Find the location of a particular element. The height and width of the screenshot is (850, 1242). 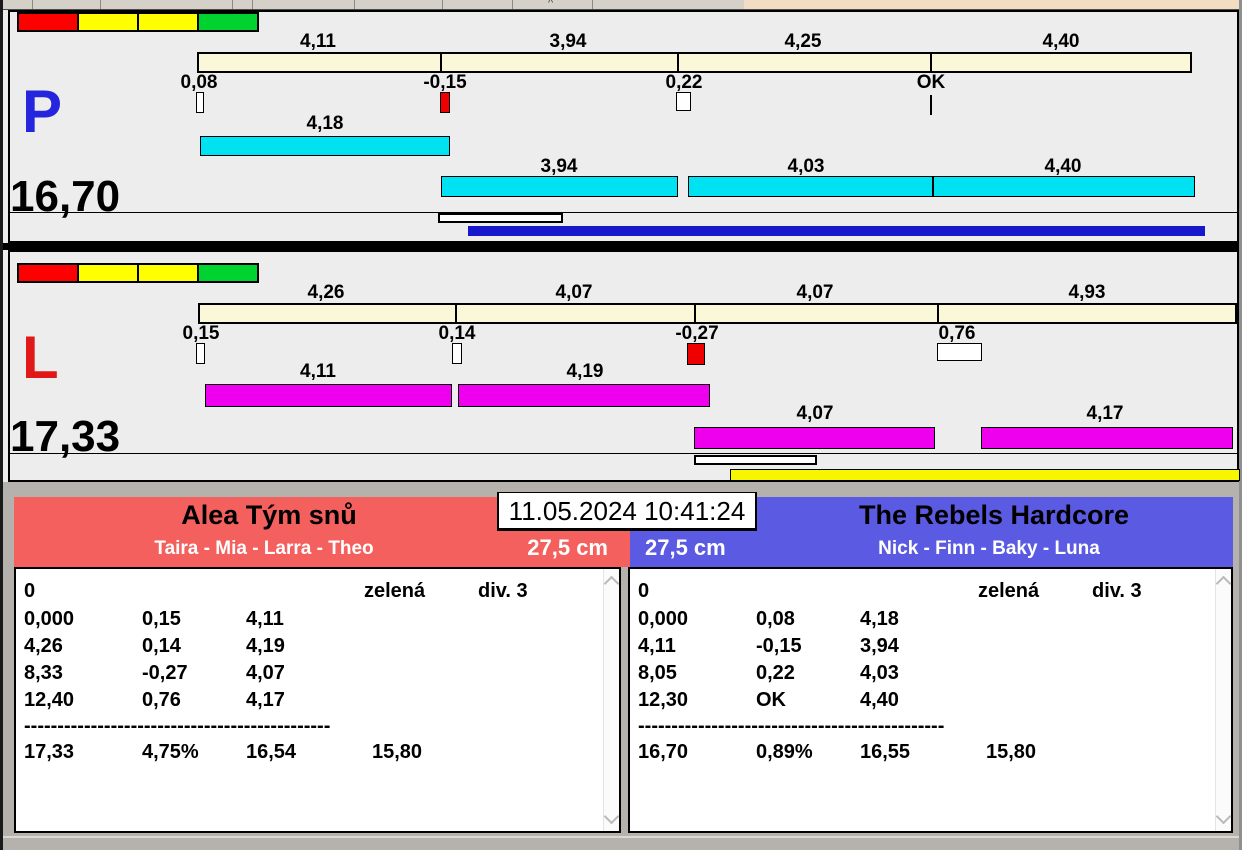

sheet-cell: 4,03 is located at coordinates (879, 673).